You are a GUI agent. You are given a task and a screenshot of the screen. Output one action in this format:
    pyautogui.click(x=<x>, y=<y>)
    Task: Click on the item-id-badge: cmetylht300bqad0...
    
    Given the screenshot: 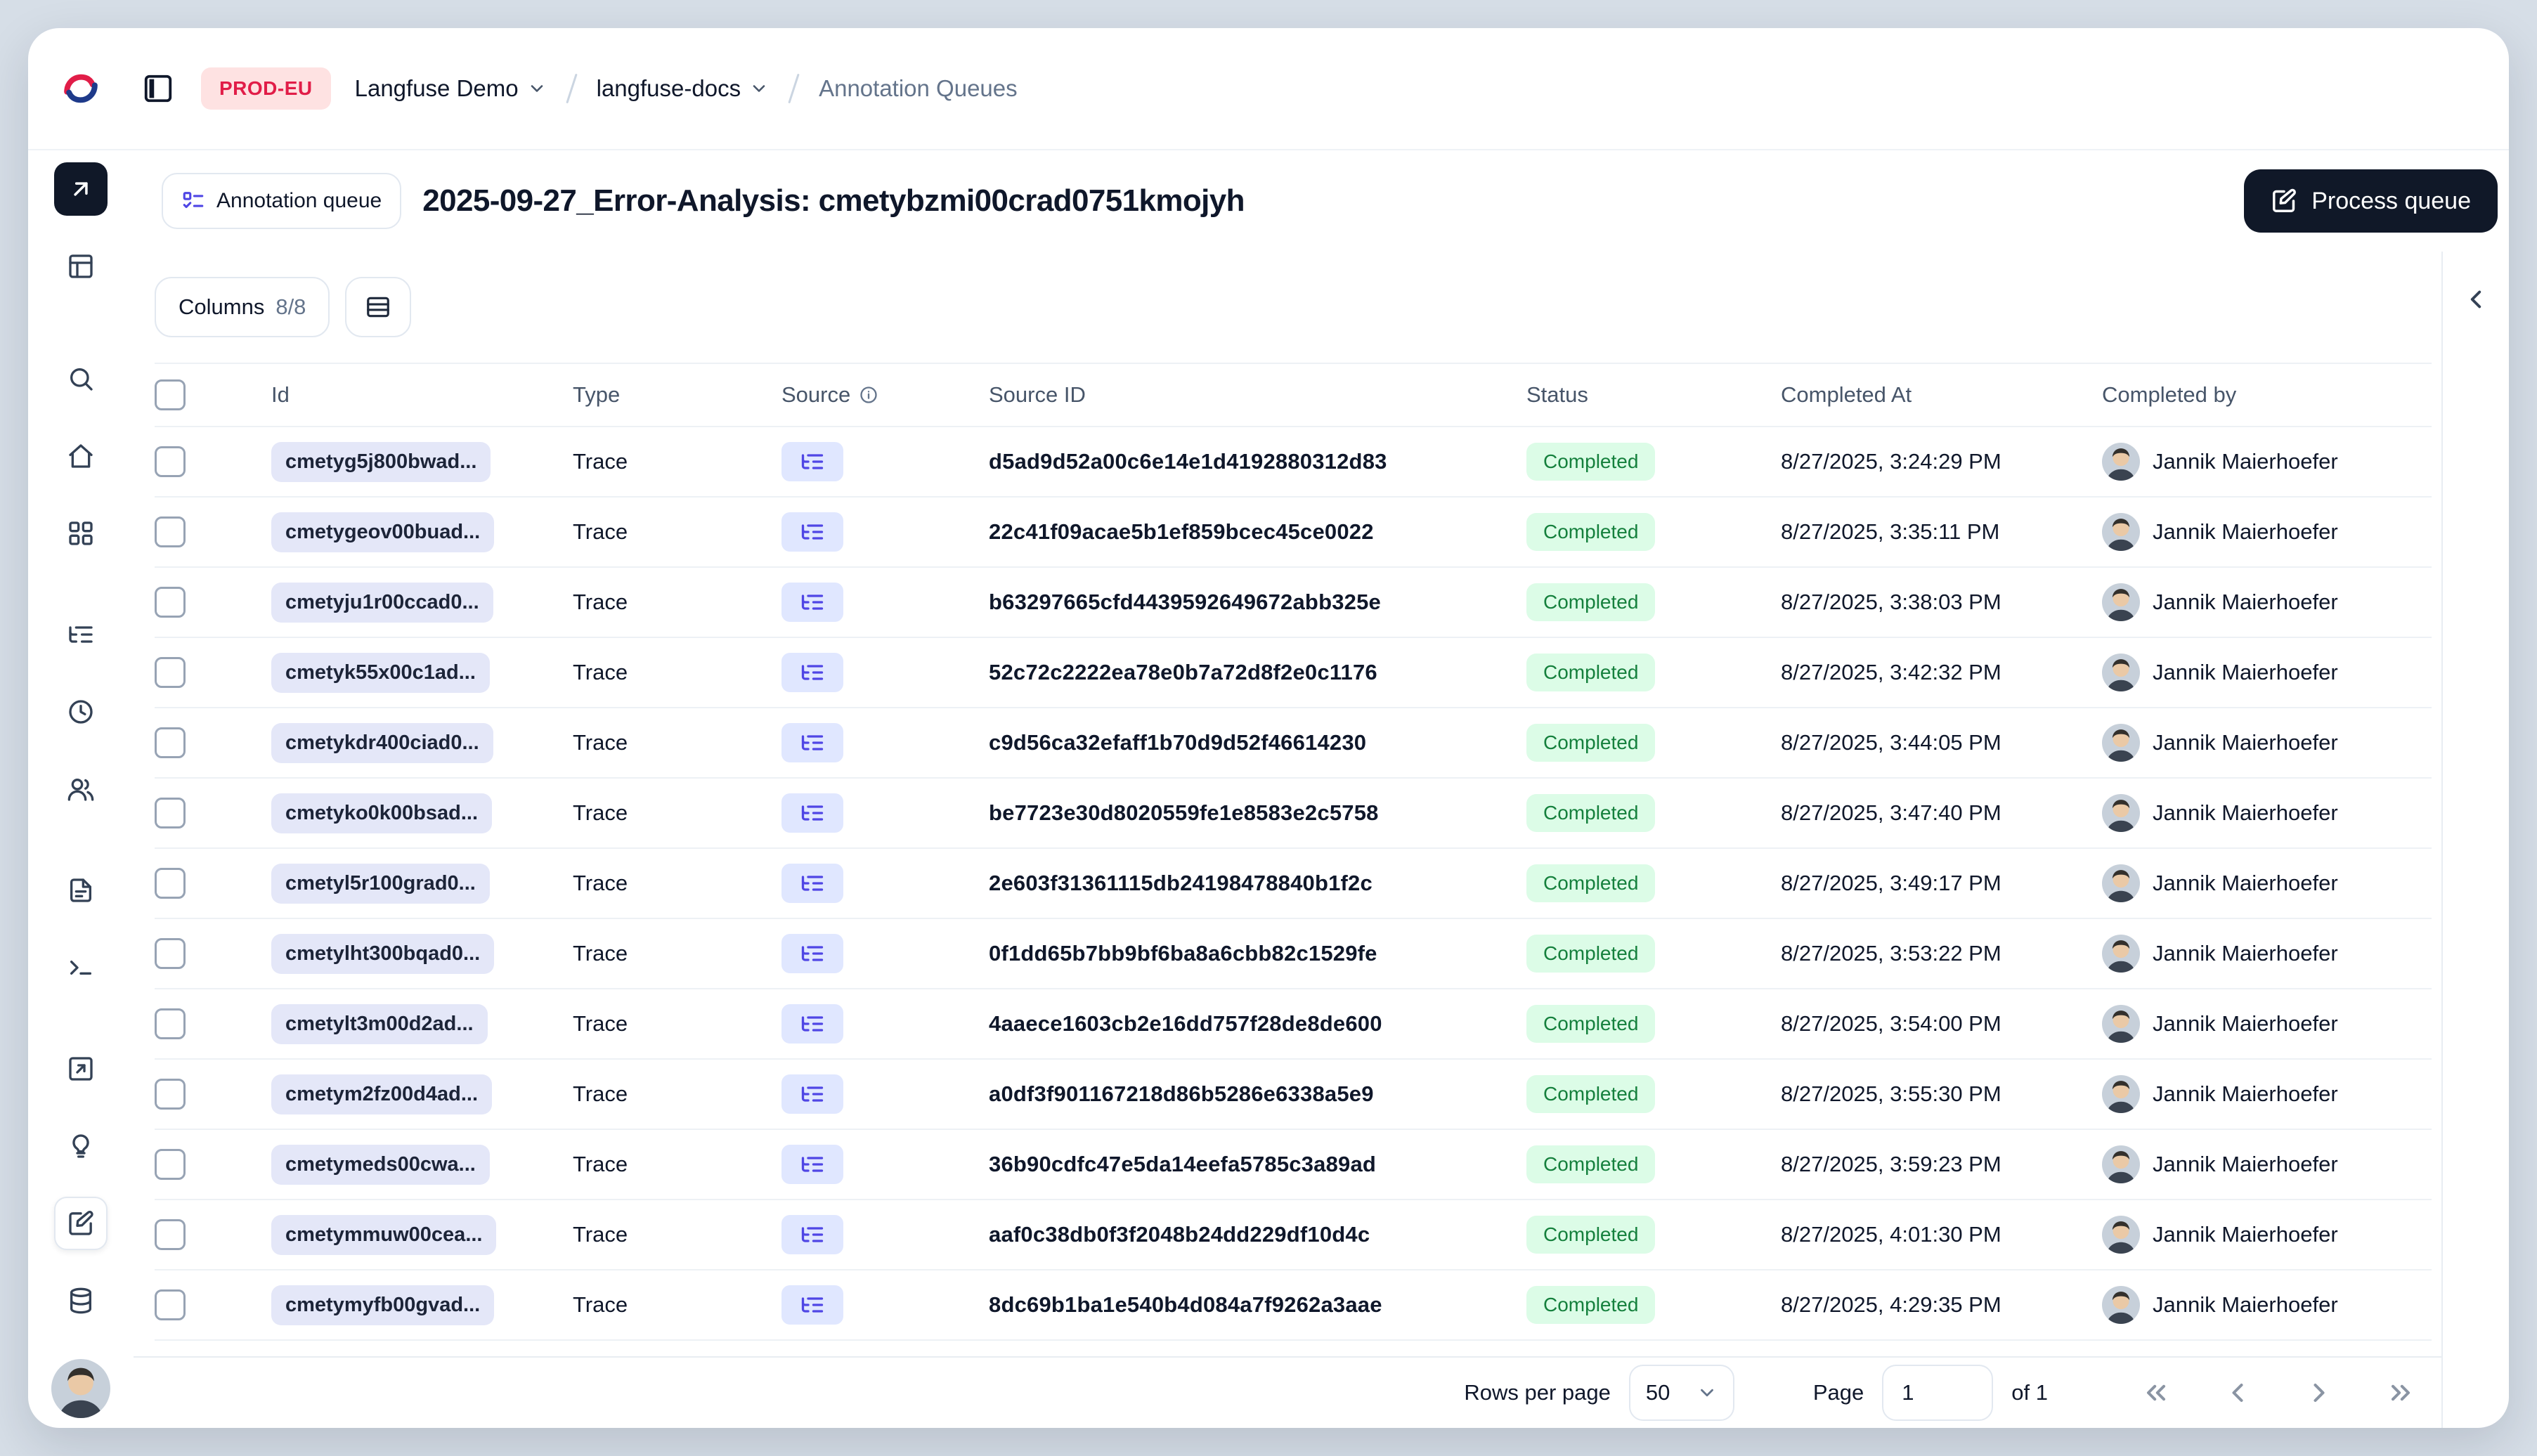 What is the action you would take?
    pyautogui.click(x=383, y=954)
    